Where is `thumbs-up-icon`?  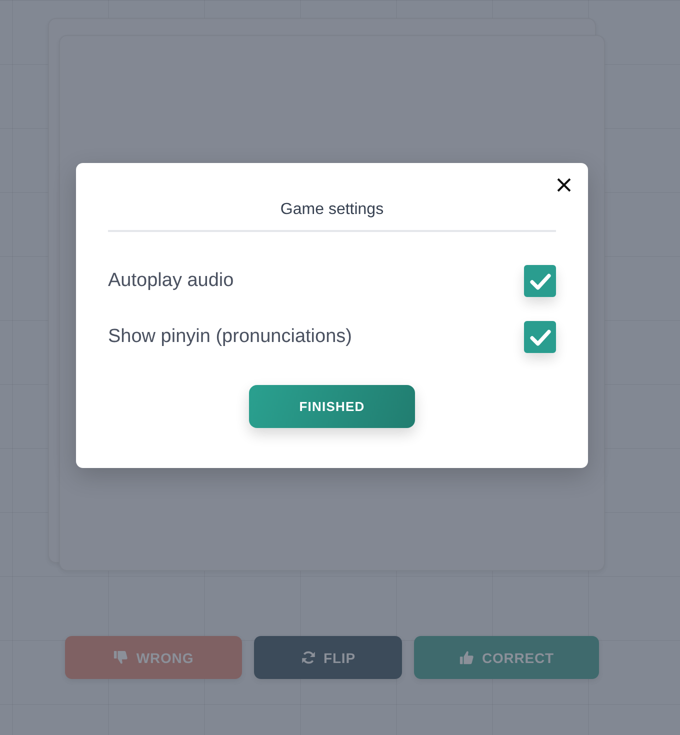
thumbs-up-icon is located at coordinates (466, 657).